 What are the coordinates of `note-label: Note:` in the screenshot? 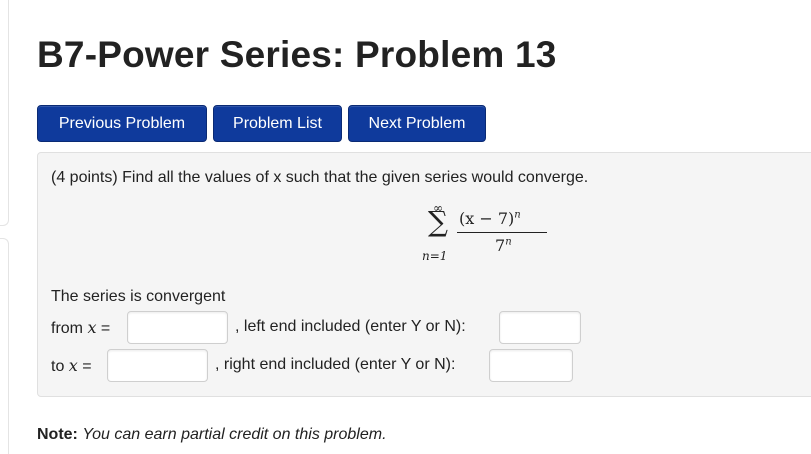 It's located at (57, 434).